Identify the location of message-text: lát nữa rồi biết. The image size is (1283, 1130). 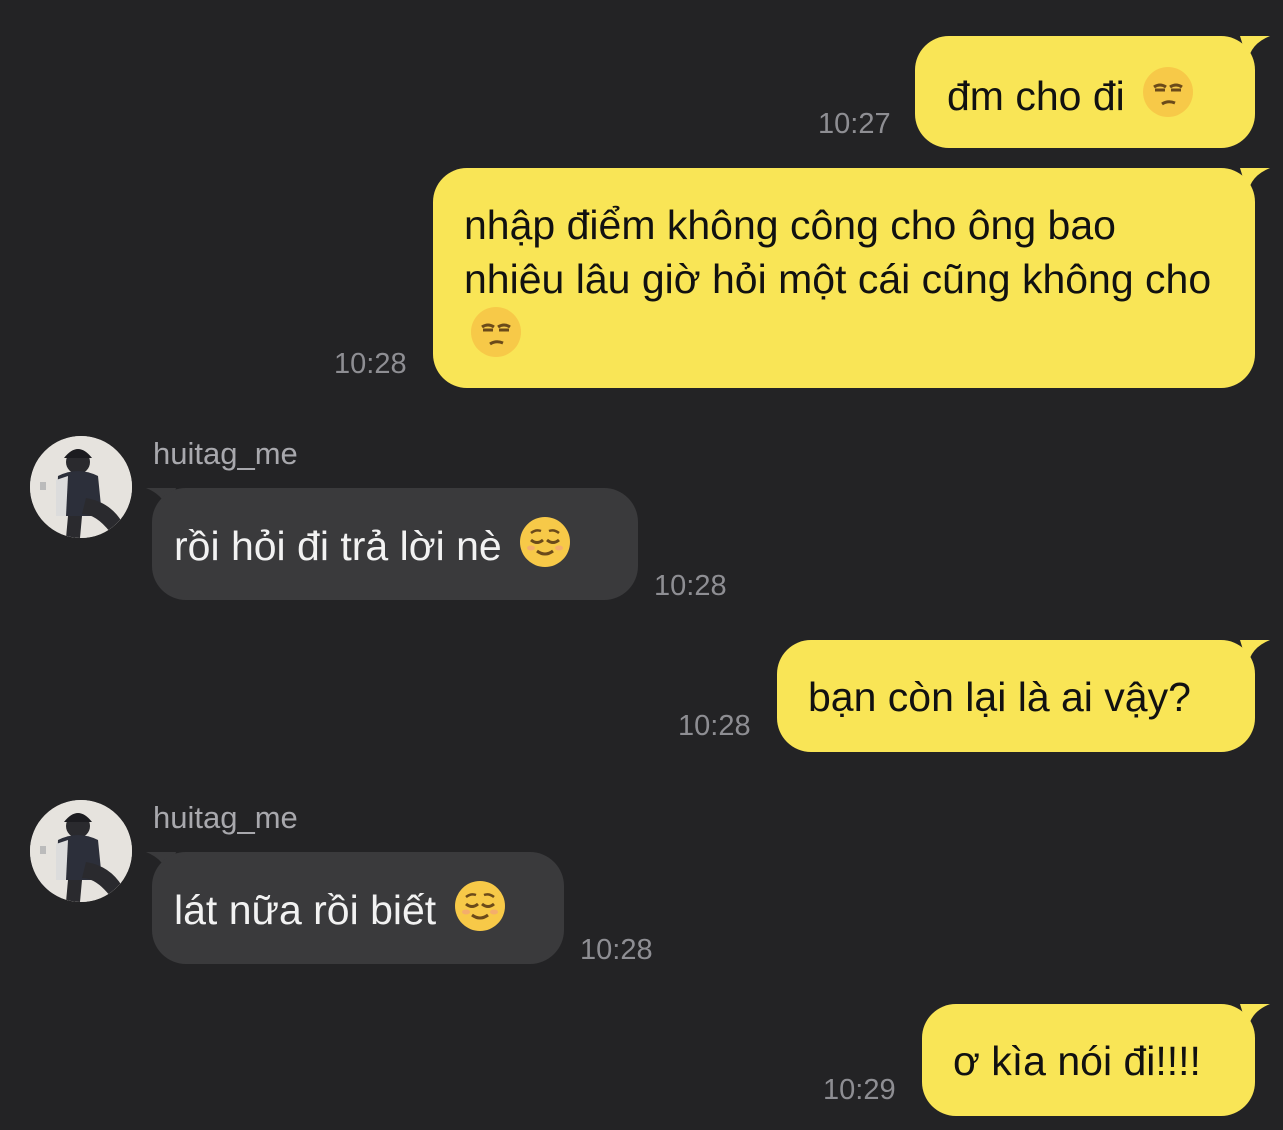
(305, 910).